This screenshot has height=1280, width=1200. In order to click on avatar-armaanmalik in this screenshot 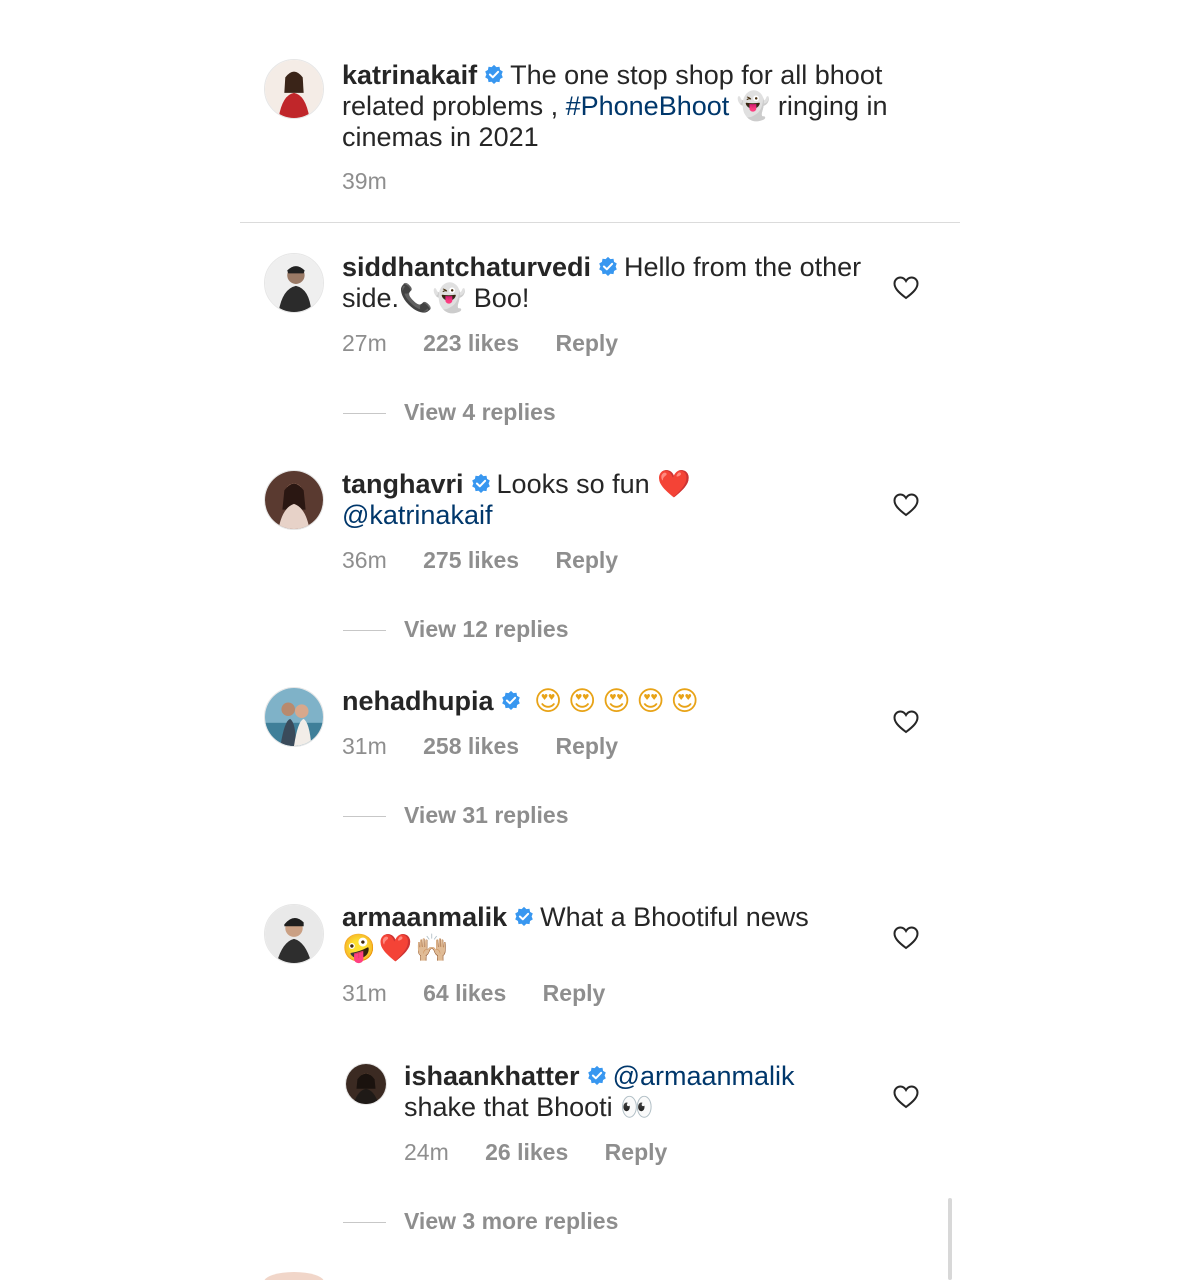, I will do `click(294, 934)`.